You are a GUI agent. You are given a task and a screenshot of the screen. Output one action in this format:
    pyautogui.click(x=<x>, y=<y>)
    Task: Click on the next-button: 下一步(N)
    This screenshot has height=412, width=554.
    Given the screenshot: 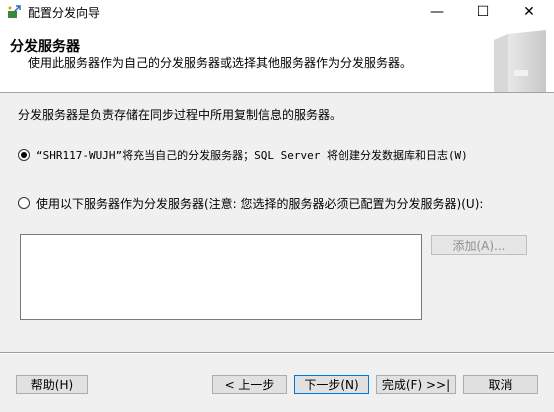 What is the action you would take?
    pyautogui.click(x=331, y=384)
    